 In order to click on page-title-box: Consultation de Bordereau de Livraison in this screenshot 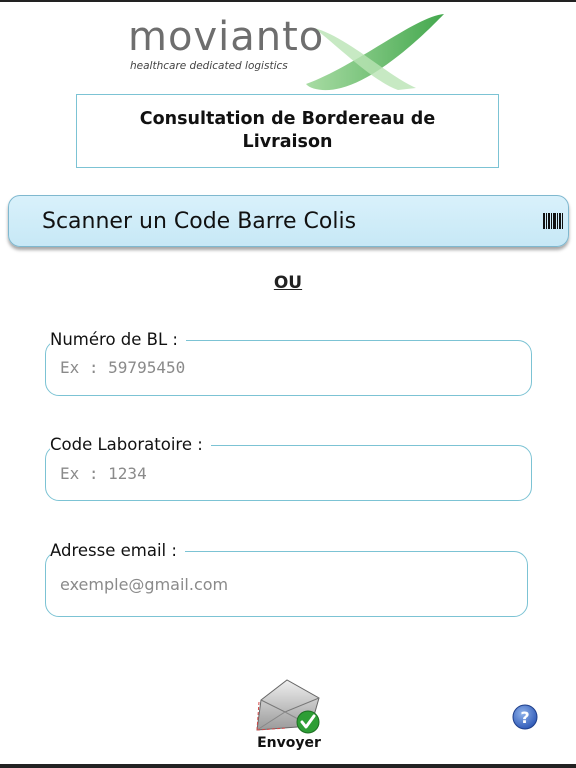, I will do `click(287, 131)`.